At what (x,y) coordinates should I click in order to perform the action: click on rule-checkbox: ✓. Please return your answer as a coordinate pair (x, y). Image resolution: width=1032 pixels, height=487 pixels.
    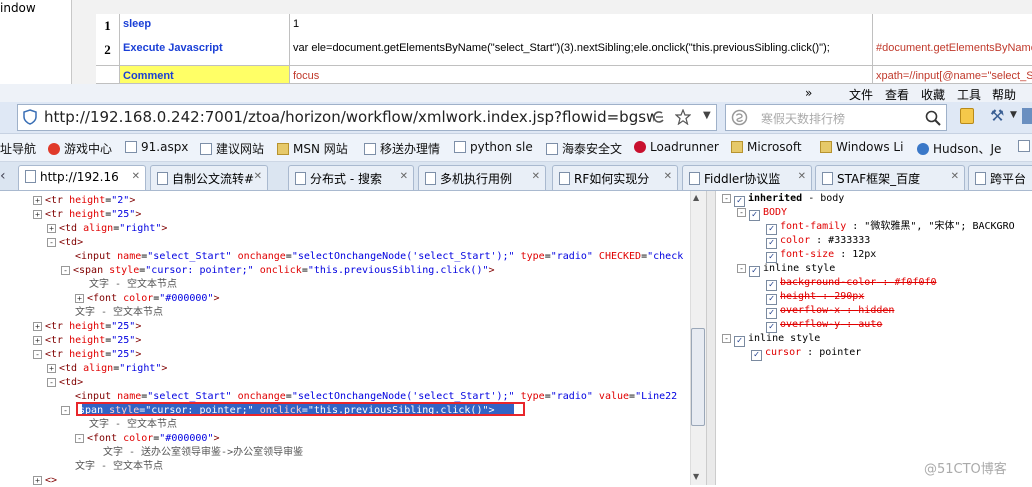
    Looking at the image, I should click on (756, 355).